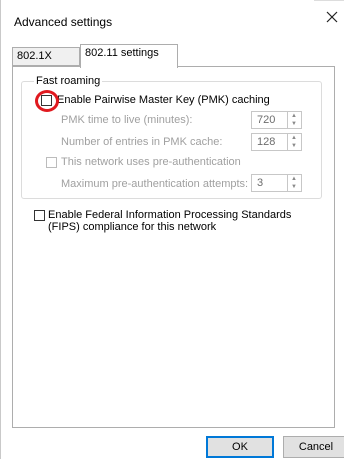 The image size is (344, 459). Describe the element at coordinates (46, 100) in the screenshot. I see `pmk-caching-checkbox` at that location.